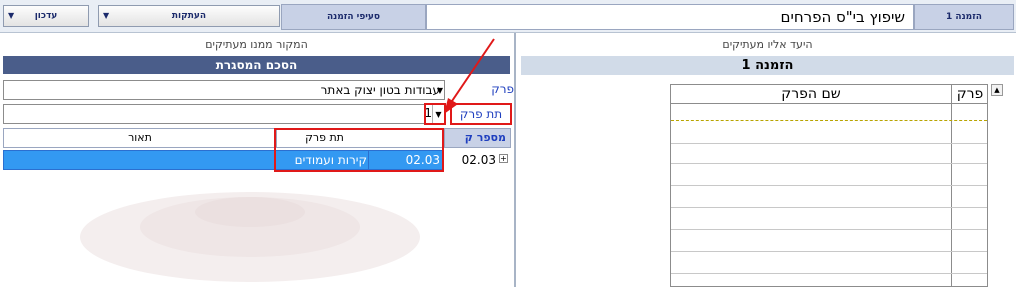  What do you see at coordinates (46, 16) in the screenshot?
I see `update-button: ▼ עדכון` at bounding box center [46, 16].